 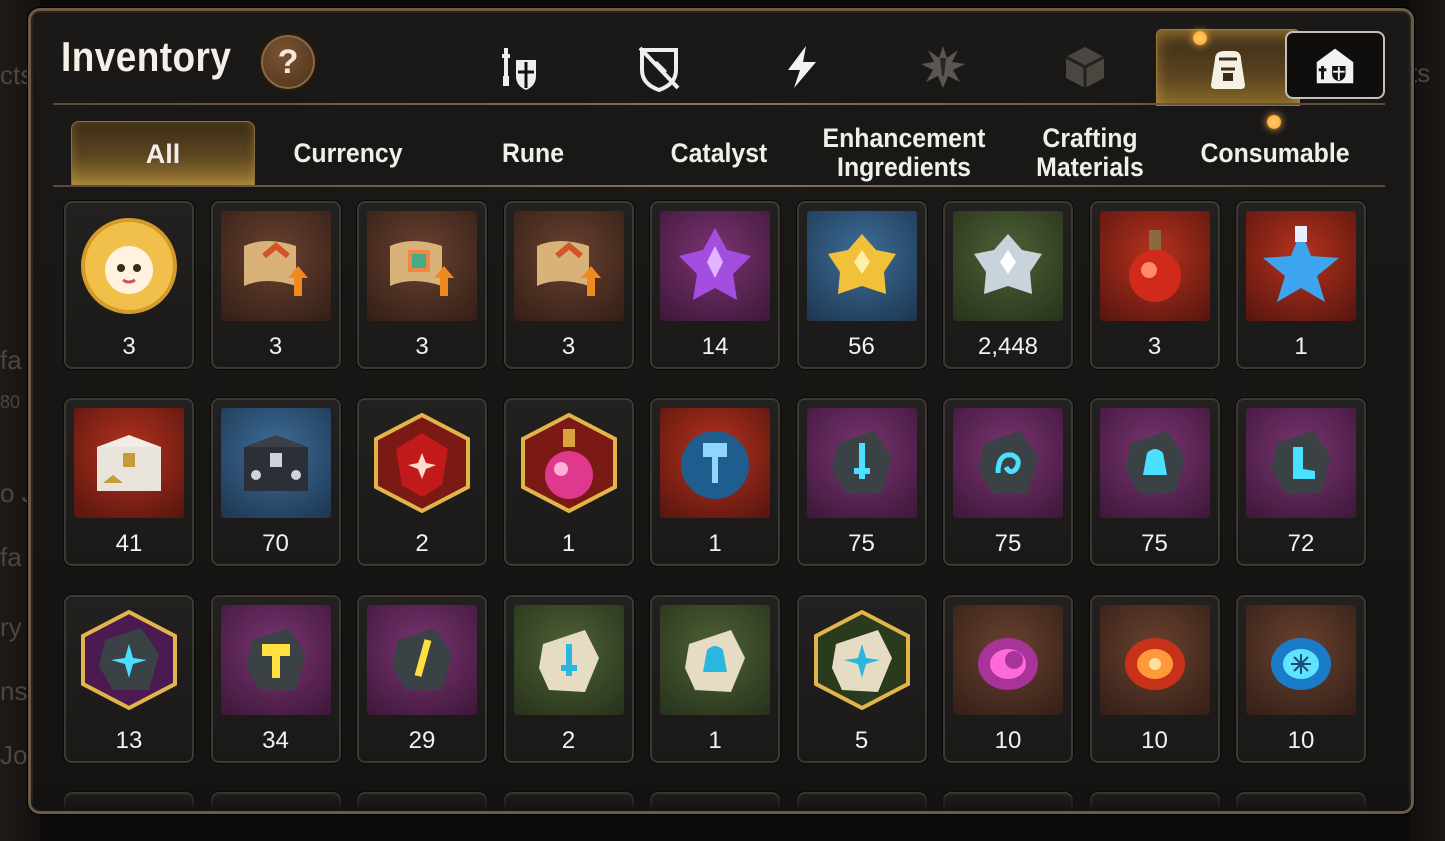 I want to click on category-cube, so click(x=1085, y=67).